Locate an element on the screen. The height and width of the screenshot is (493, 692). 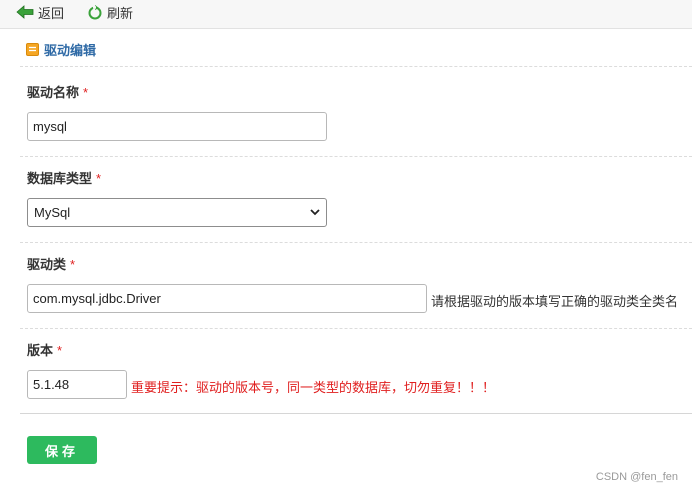
driver-class-label: 驱动类 * is located at coordinates (51, 263).